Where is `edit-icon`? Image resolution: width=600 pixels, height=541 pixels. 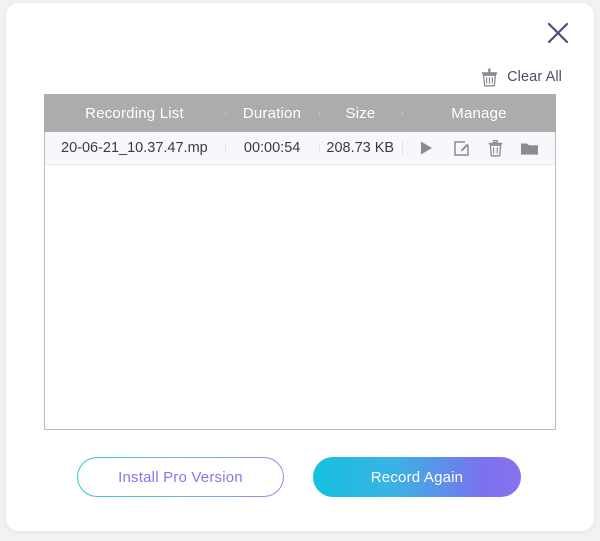 edit-icon is located at coordinates (461, 148).